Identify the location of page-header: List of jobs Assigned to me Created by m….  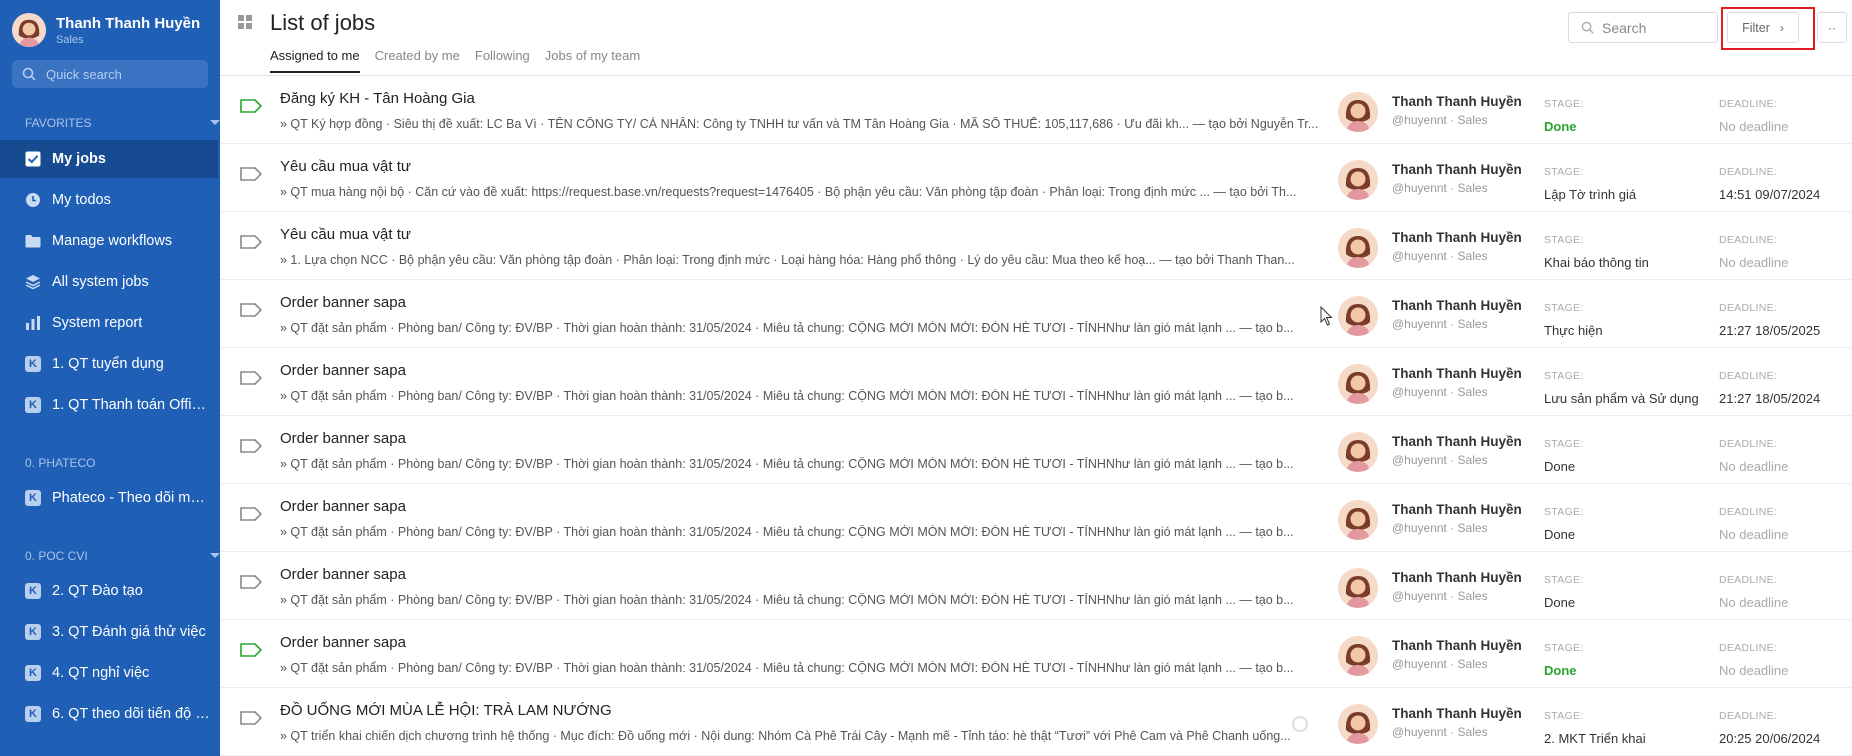
(1036, 38).